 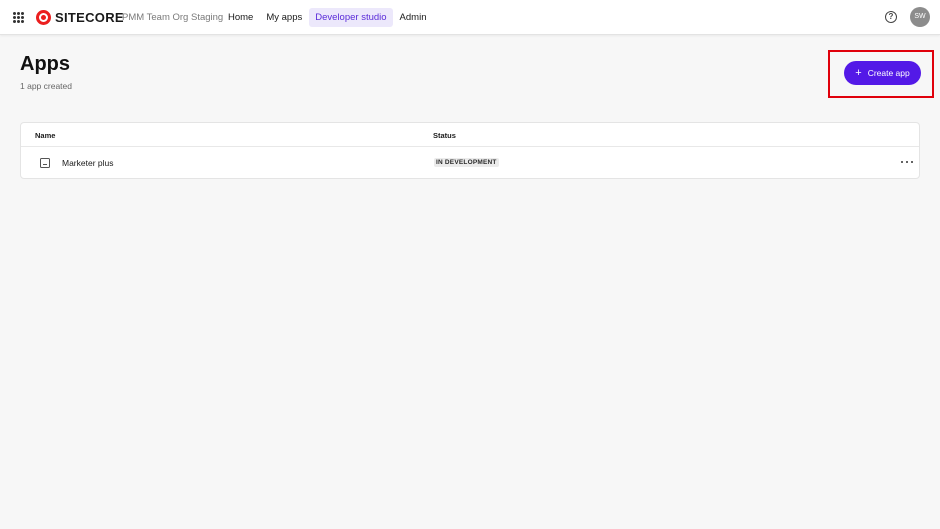 I want to click on column-header-status: Status, so click(x=444, y=135).